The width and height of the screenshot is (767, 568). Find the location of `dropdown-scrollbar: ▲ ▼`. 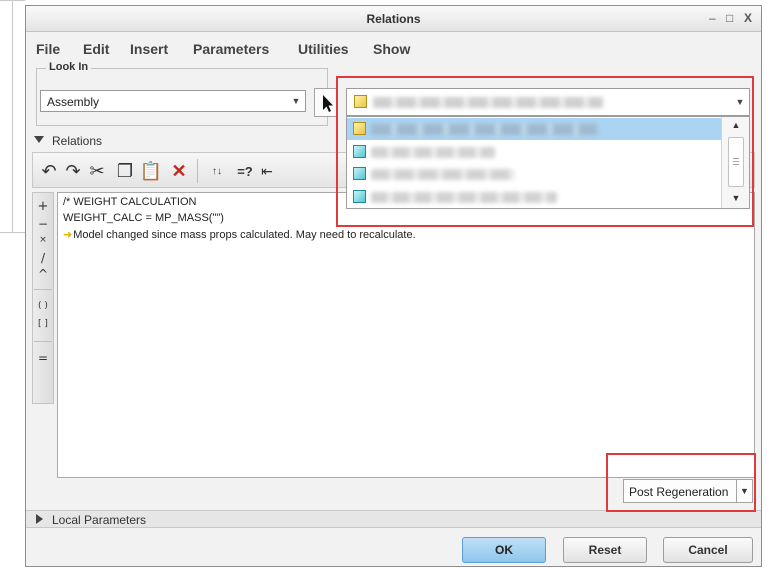

dropdown-scrollbar: ▲ ▼ is located at coordinates (735, 162).